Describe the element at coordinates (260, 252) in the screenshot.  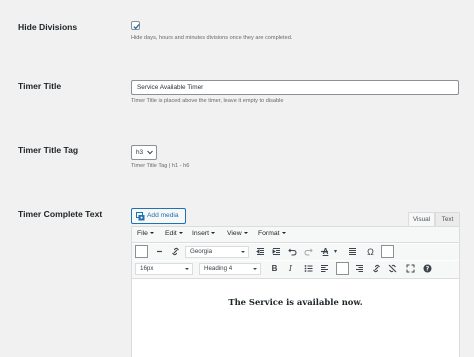
I see `outdent-icon` at that location.